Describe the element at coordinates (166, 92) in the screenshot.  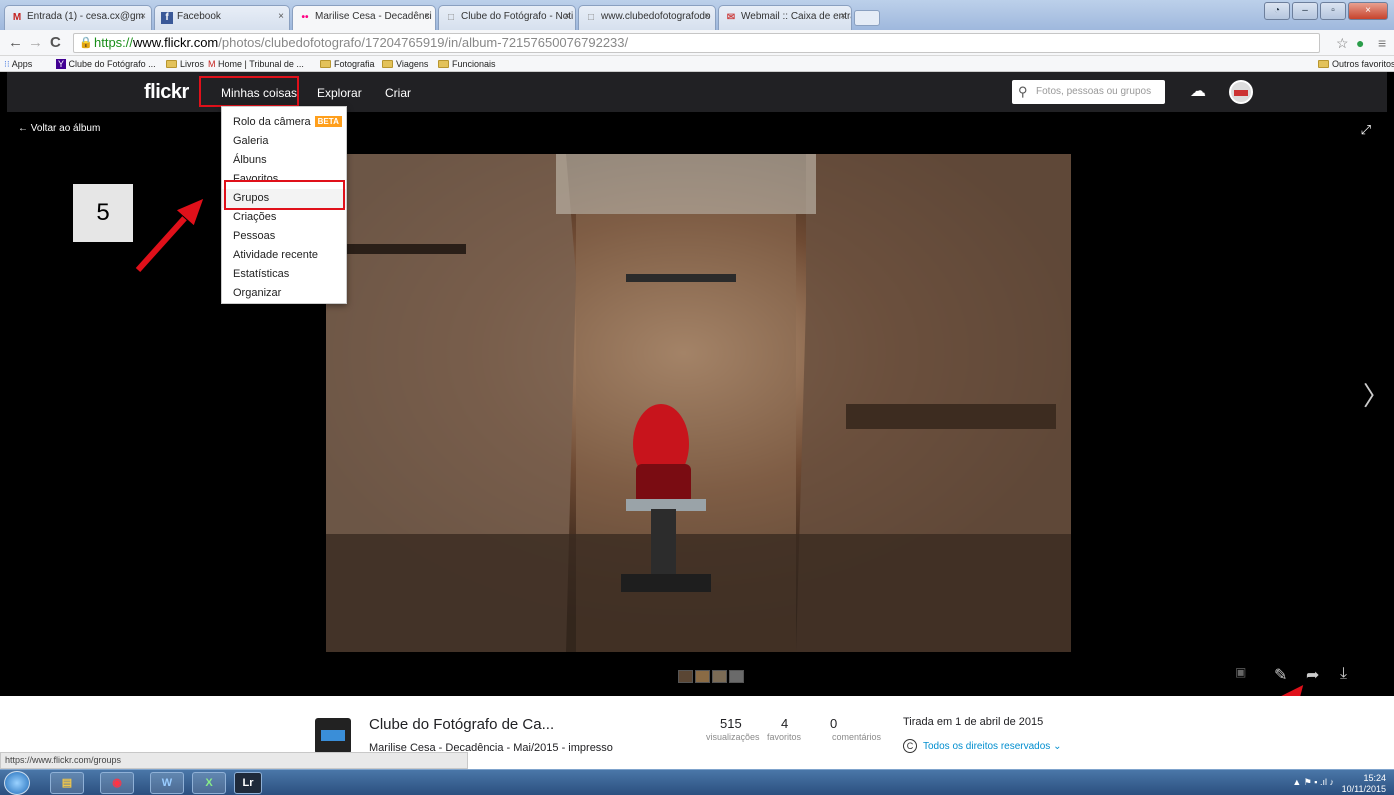
I see `flickr-logo: flickr` at that location.